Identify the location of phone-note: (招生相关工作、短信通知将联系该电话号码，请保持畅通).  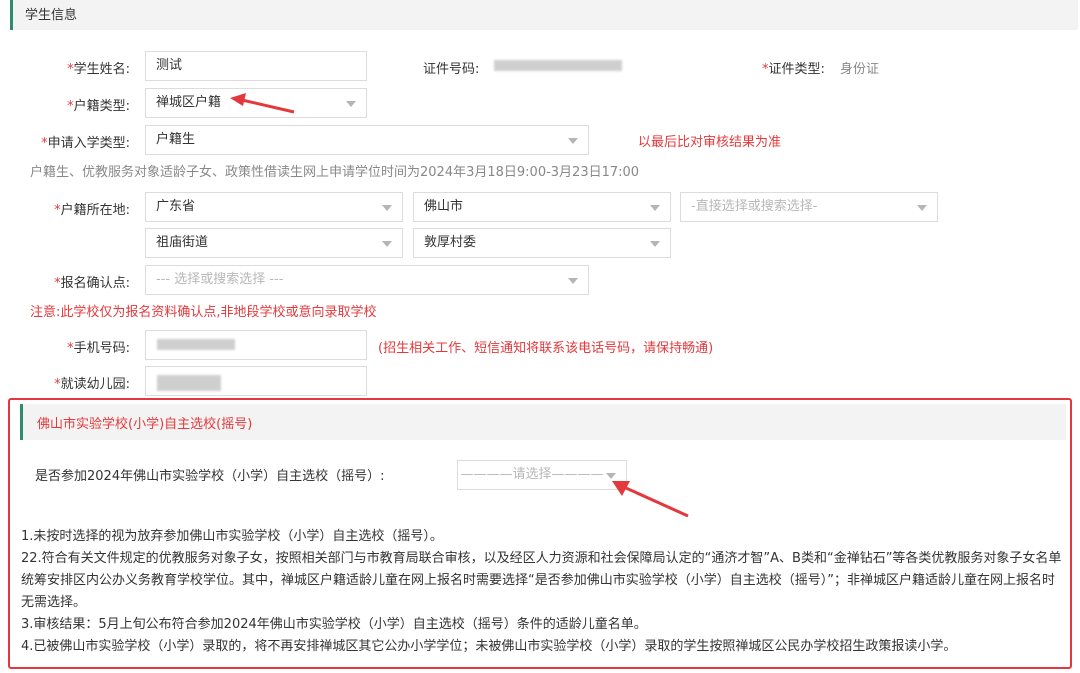
(546, 348).